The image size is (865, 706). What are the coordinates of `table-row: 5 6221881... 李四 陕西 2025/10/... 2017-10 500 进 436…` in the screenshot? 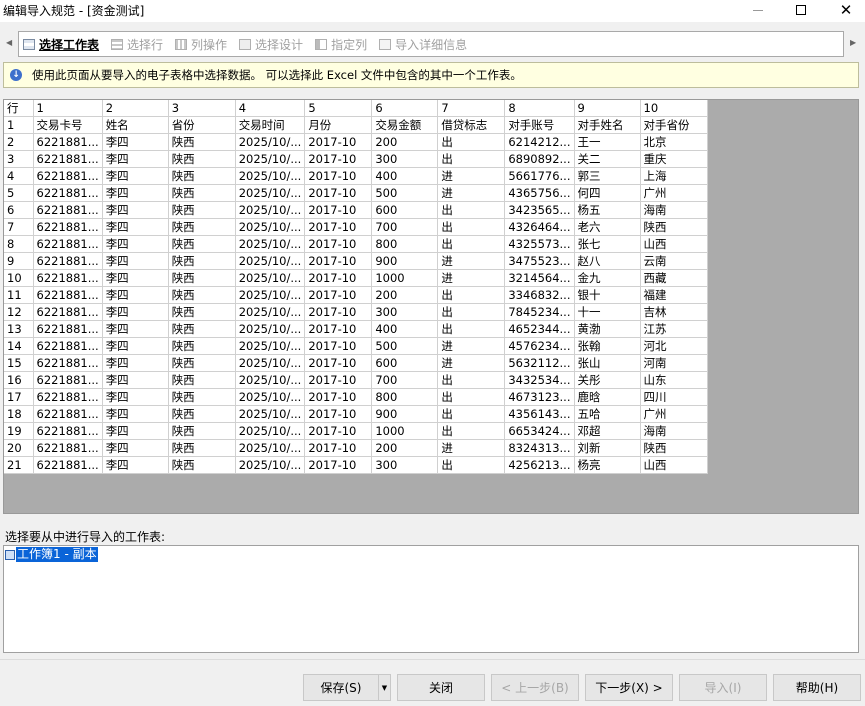 It's located at (356, 193).